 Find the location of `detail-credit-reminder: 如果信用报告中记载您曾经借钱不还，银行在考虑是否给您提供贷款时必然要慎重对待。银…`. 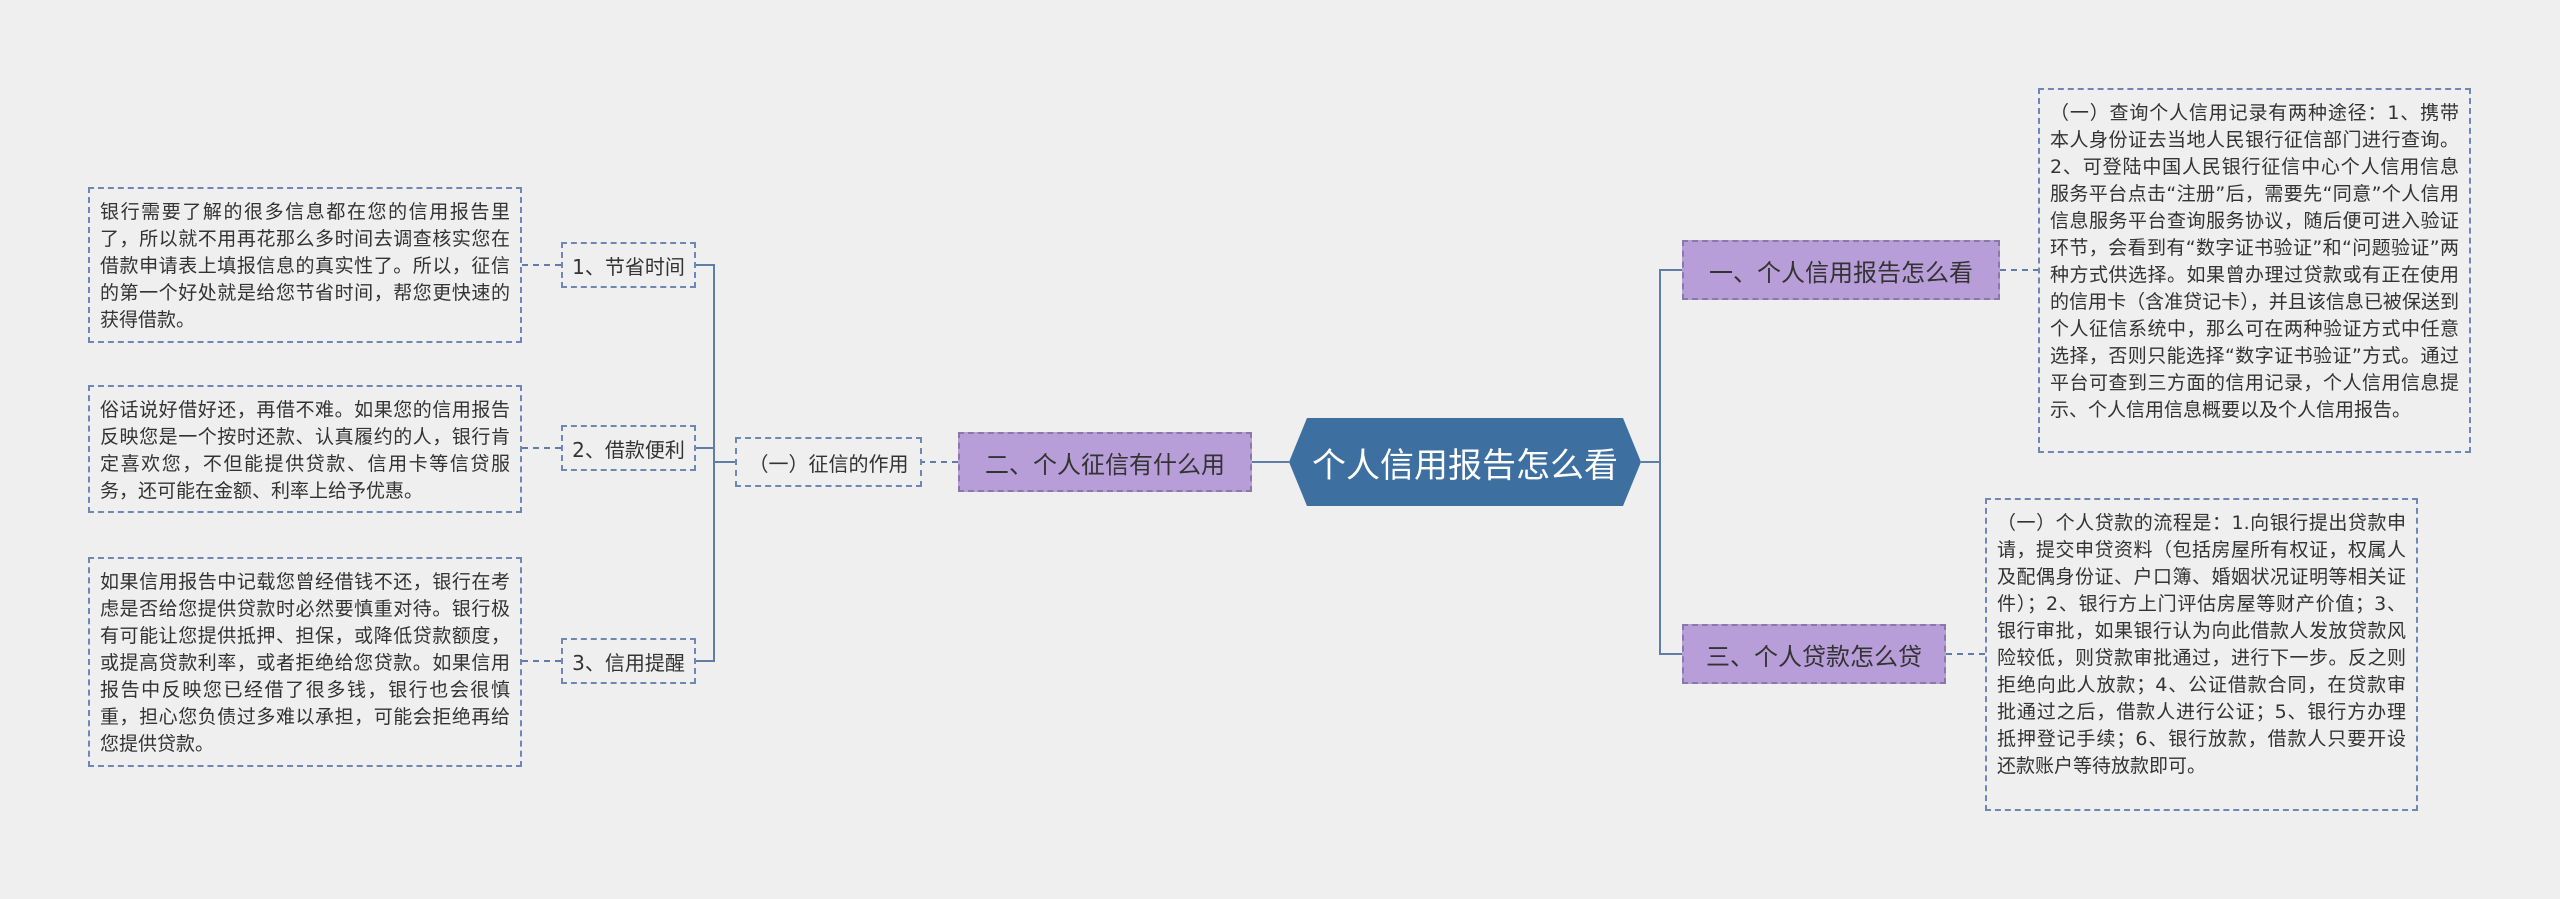

detail-credit-reminder: 如果信用报告中记载您曾经借钱不还，银行在考虑是否给您提供贷款时必然要慎重对待。银… is located at coordinates (305, 662).